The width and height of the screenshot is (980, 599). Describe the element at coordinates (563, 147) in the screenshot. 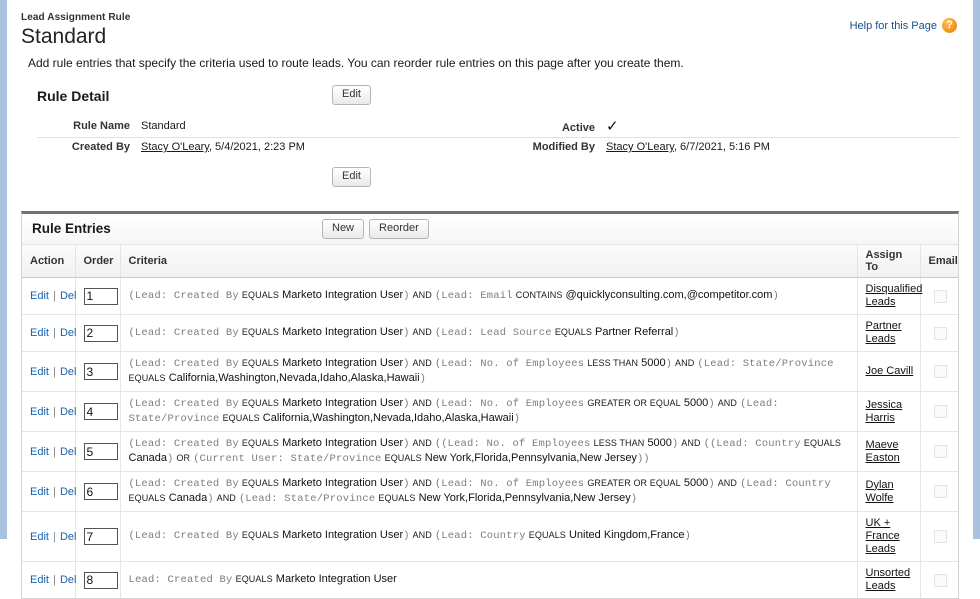

I see `modified-by-label: Modified By` at that location.